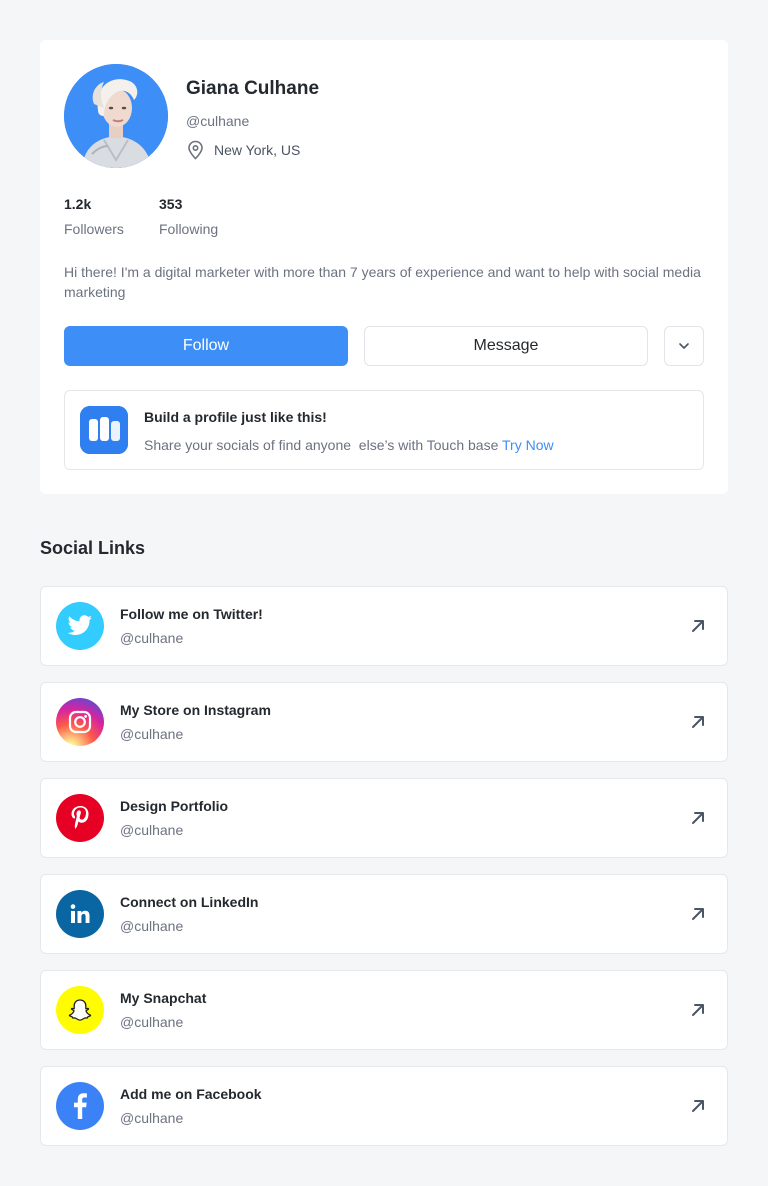  Describe the element at coordinates (188, 216) in the screenshot. I see `following-stat: 353 Following` at that location.